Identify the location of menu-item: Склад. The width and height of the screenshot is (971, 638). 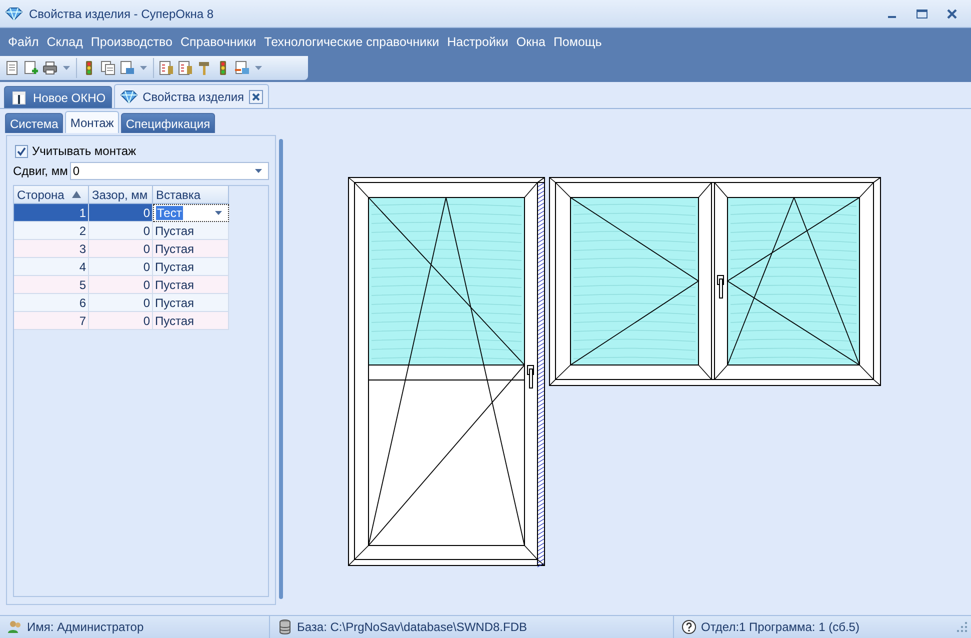
(64, 42).